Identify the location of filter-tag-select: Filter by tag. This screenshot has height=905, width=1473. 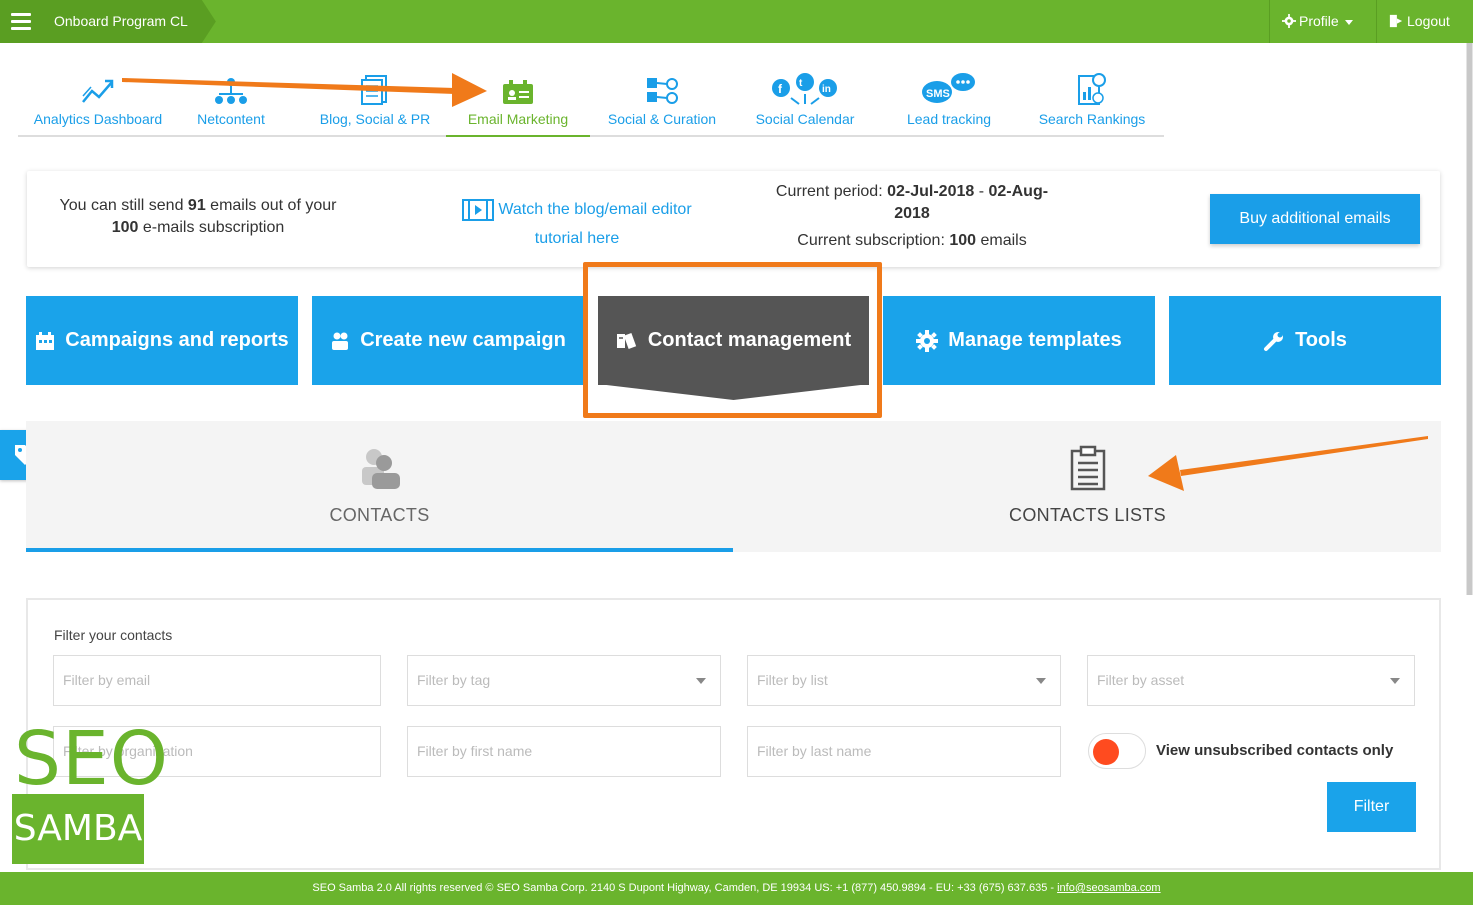
(564, 680).